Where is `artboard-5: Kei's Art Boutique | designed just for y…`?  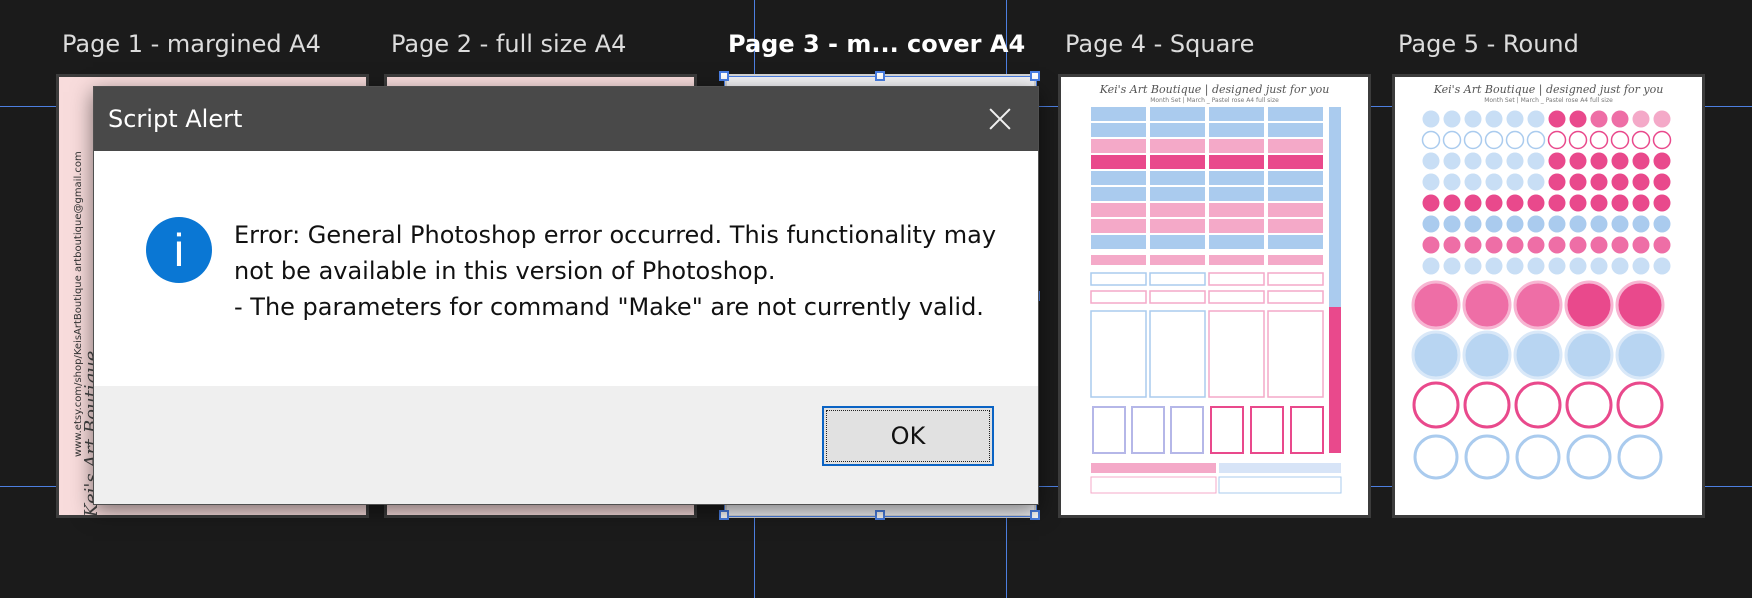 artboard-5: Kei's Art Boutique | designed just for y… is located at coordinates (1548, 296).